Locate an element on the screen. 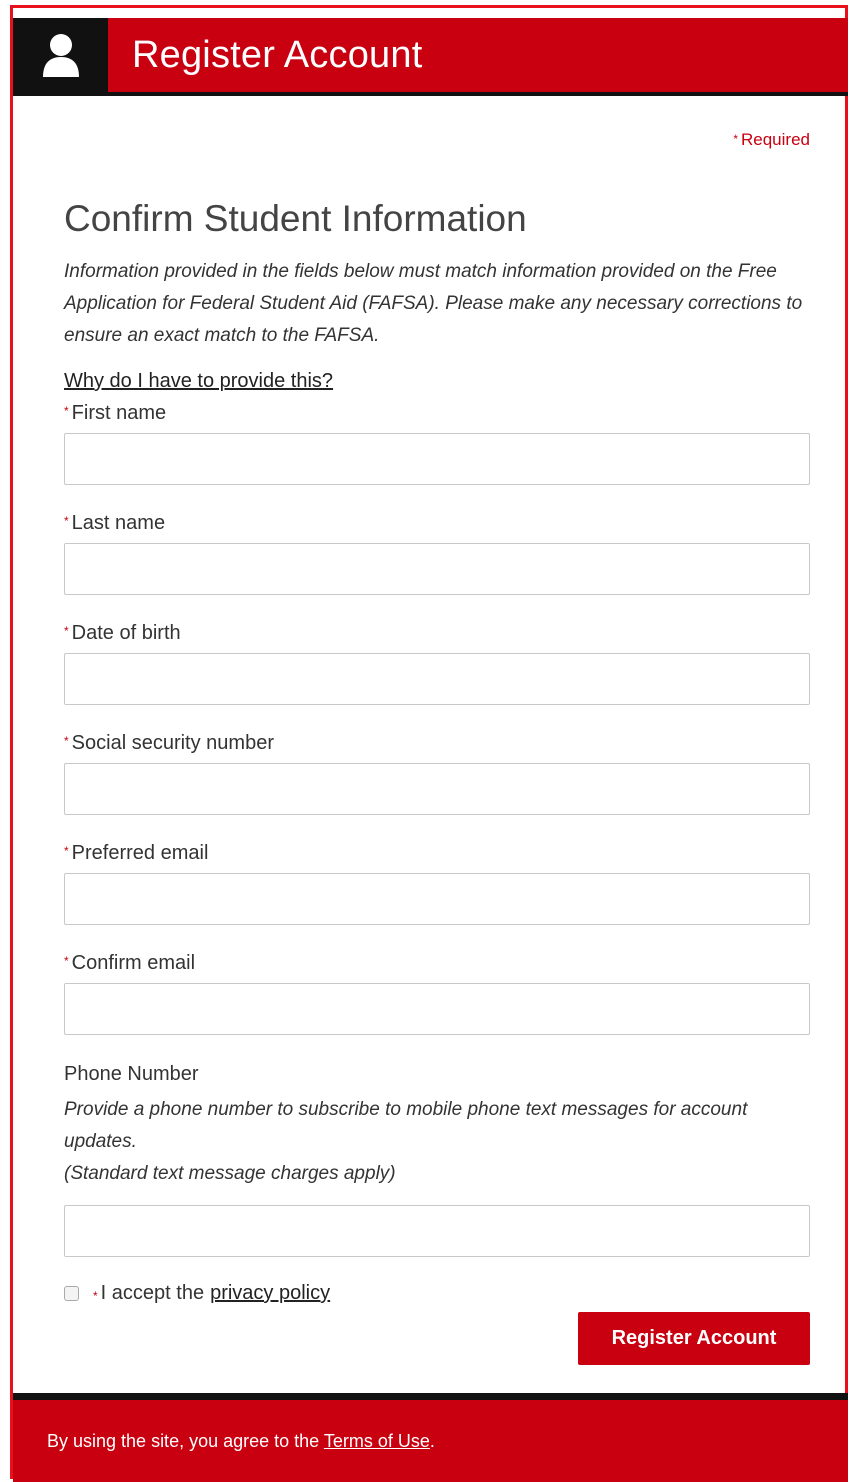 The height and width of the screenshot is (1482, 852). first-name-input is located at coordinates (437, 459).